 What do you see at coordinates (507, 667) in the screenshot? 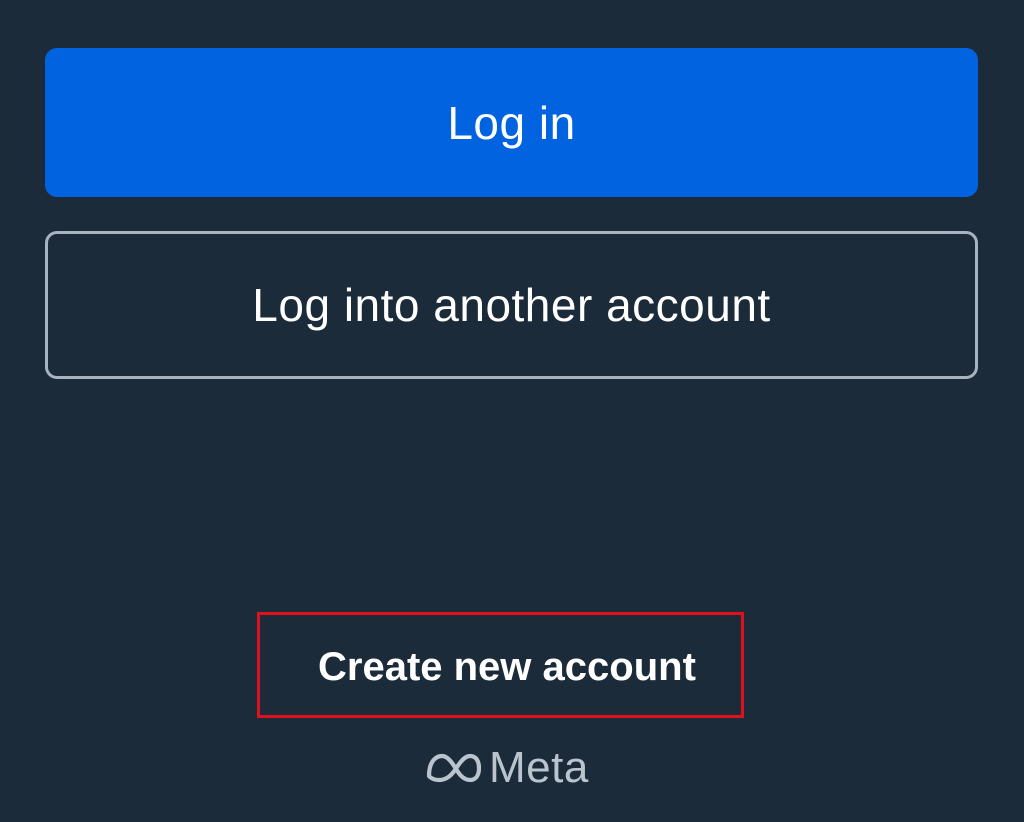
I see `create-new-account-link: Create new account` at bounding box center [507, 667].